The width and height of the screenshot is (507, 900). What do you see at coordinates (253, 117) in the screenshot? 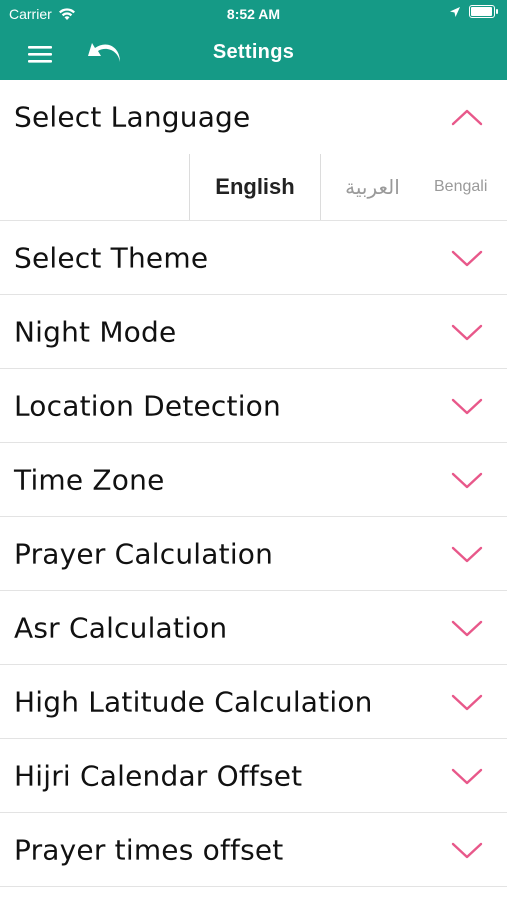
I see `select-language-row: Select Language` at bounding box center [253, 117].